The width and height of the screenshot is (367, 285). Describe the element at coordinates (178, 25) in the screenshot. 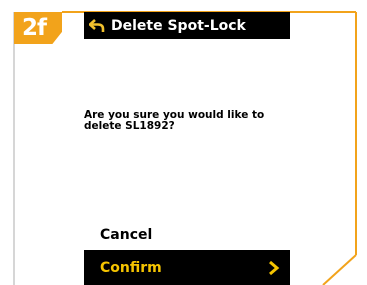

I see `page-title: Delete Spot-Lock` at that location.